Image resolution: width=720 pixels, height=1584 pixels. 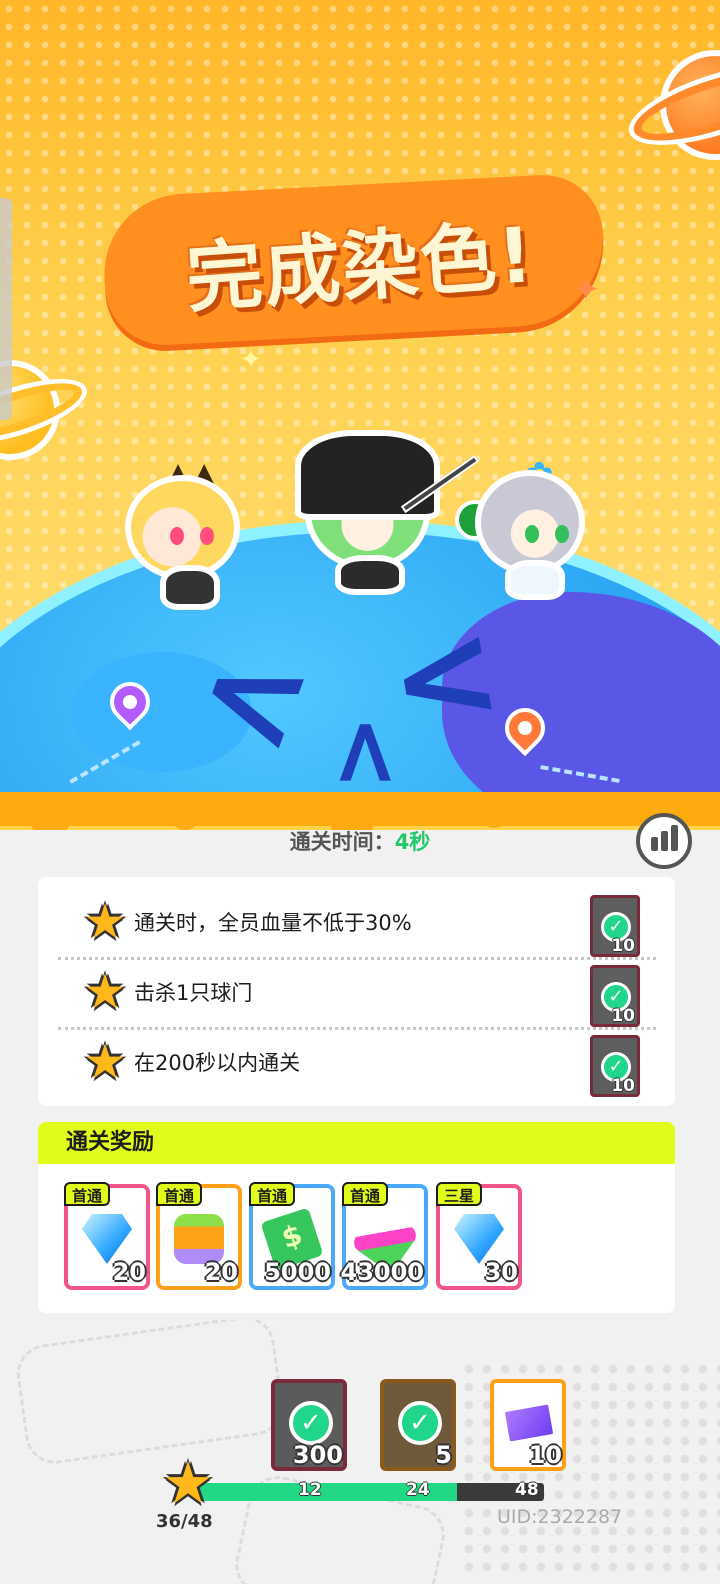 I want to click on planet-decoration-right, so click(x=673, y=100).